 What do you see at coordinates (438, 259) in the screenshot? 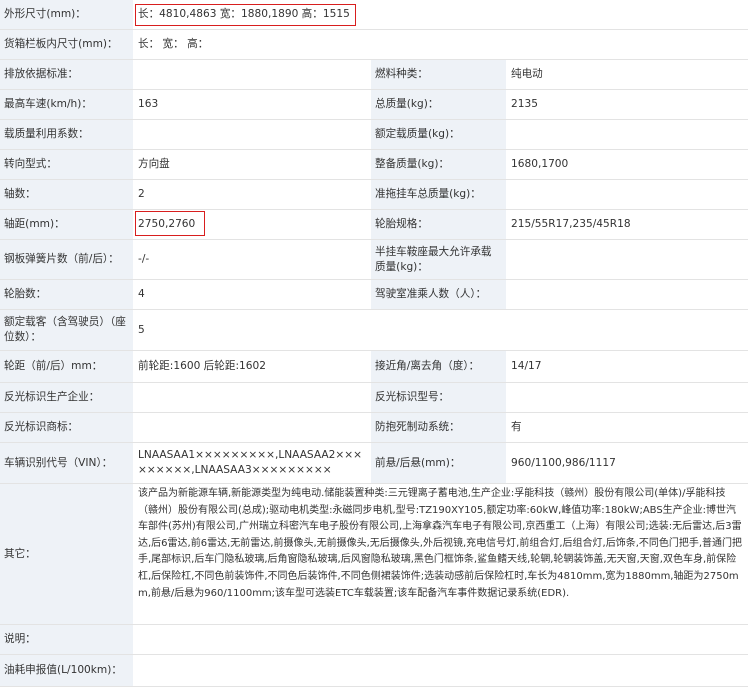
I see `label-semitrailer-saddle-mass: 半挂车鞍座最大允许承载质量(kg)：` at bounding box center [438, 259].